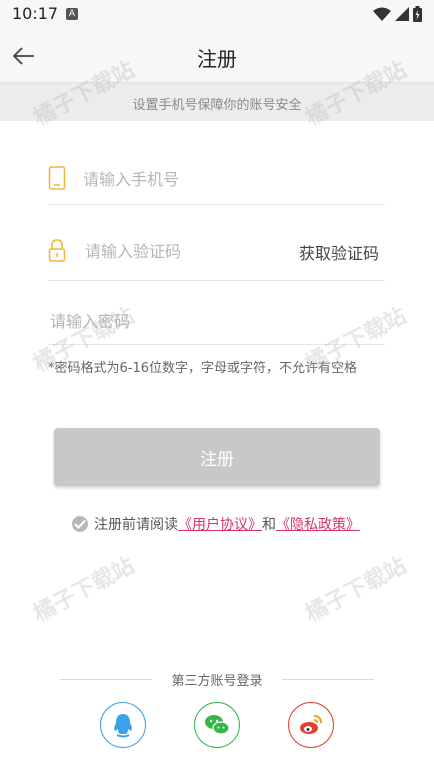 The width and height of the screenshot is (434, 773). I want to click on third-party-label: 第三方账号登录, so click(217, 681).